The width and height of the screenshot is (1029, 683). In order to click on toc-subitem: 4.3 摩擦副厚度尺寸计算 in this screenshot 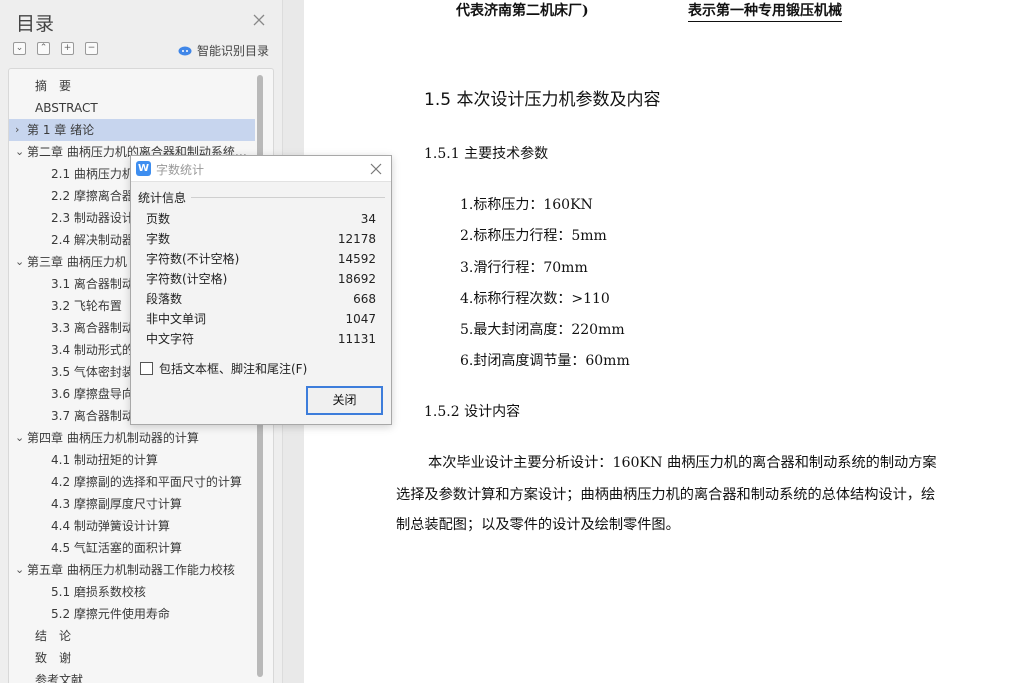, I will do `click(132, 504)`.